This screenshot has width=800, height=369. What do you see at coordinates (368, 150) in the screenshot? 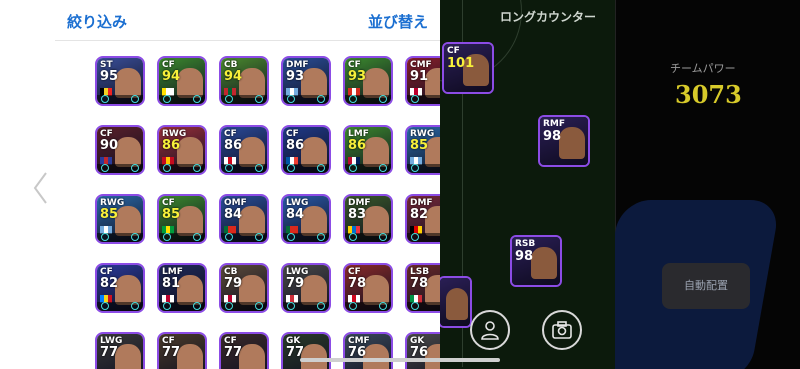
I see `player-card: LMF 86` at bounding box center [368, 150].